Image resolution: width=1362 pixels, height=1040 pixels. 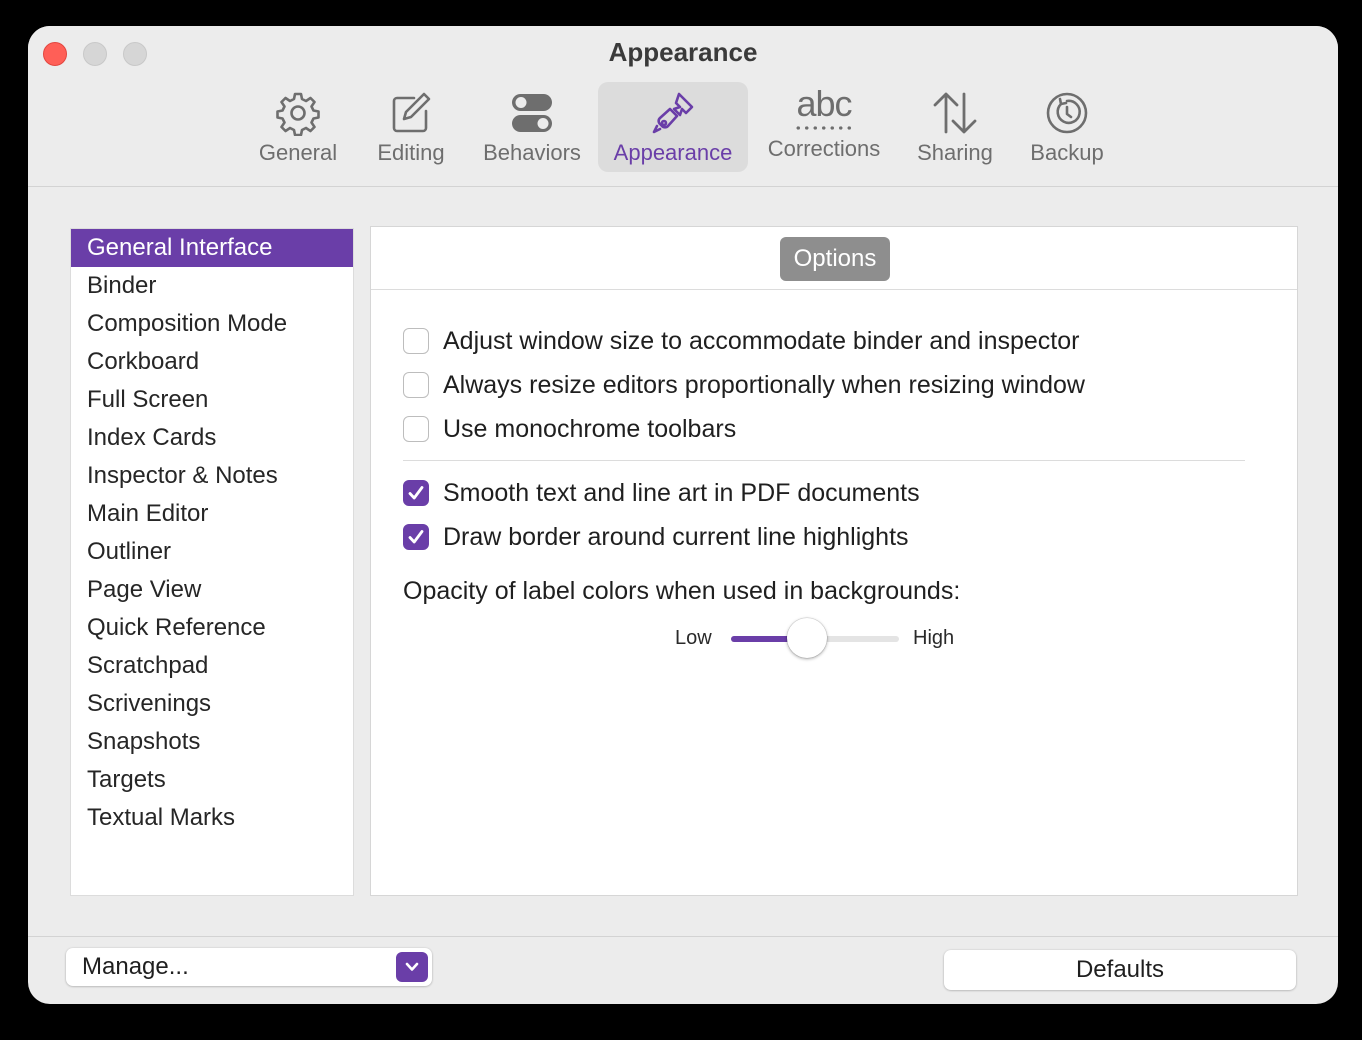 I want to click on sidebar-item-targets: Targets, so click(x=212, y=780).